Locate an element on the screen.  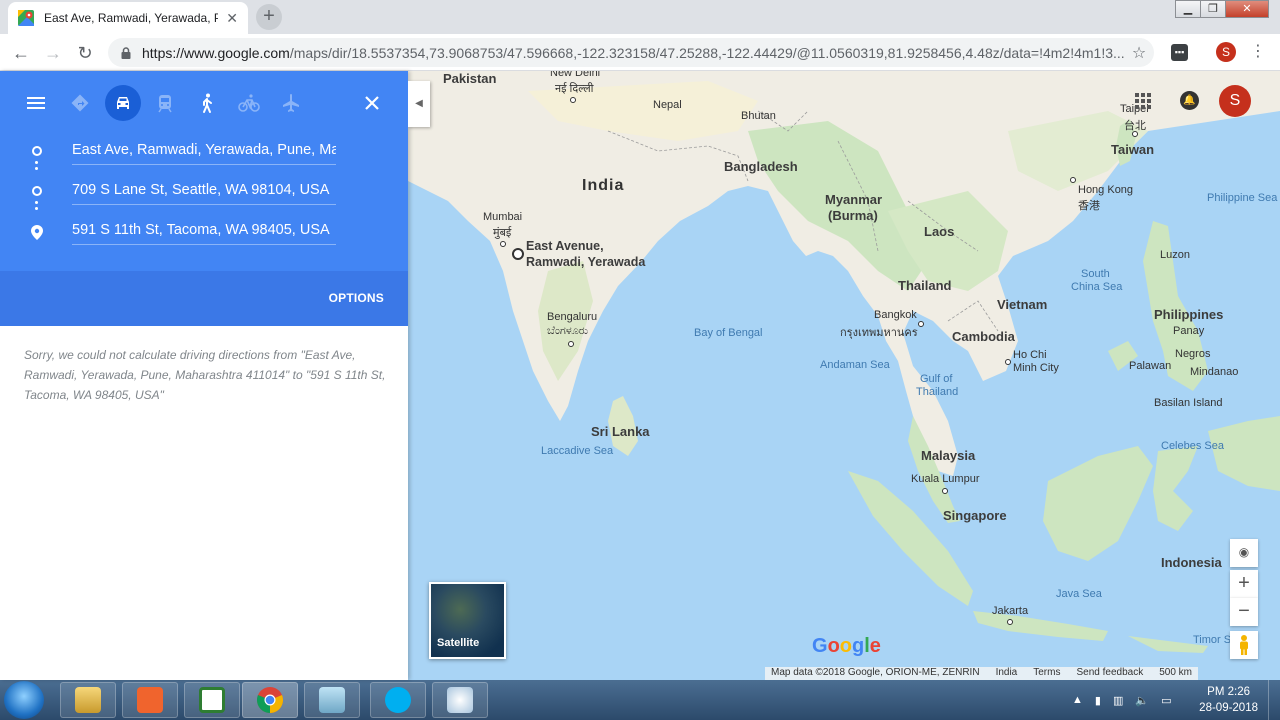
close-directions-icon is located at coordinates (372, 103).